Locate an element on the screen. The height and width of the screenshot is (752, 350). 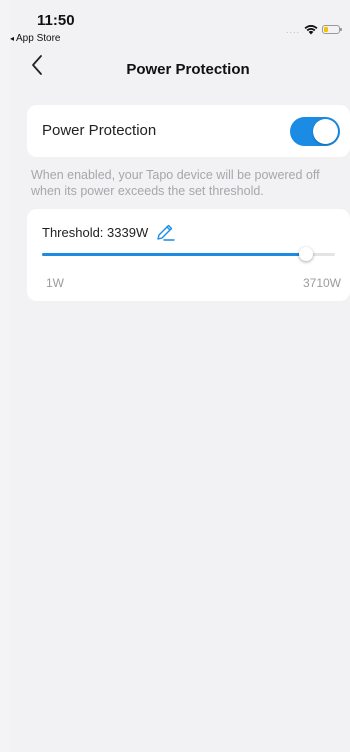
page-title: Power Protection is located at coordinates (188, 69).